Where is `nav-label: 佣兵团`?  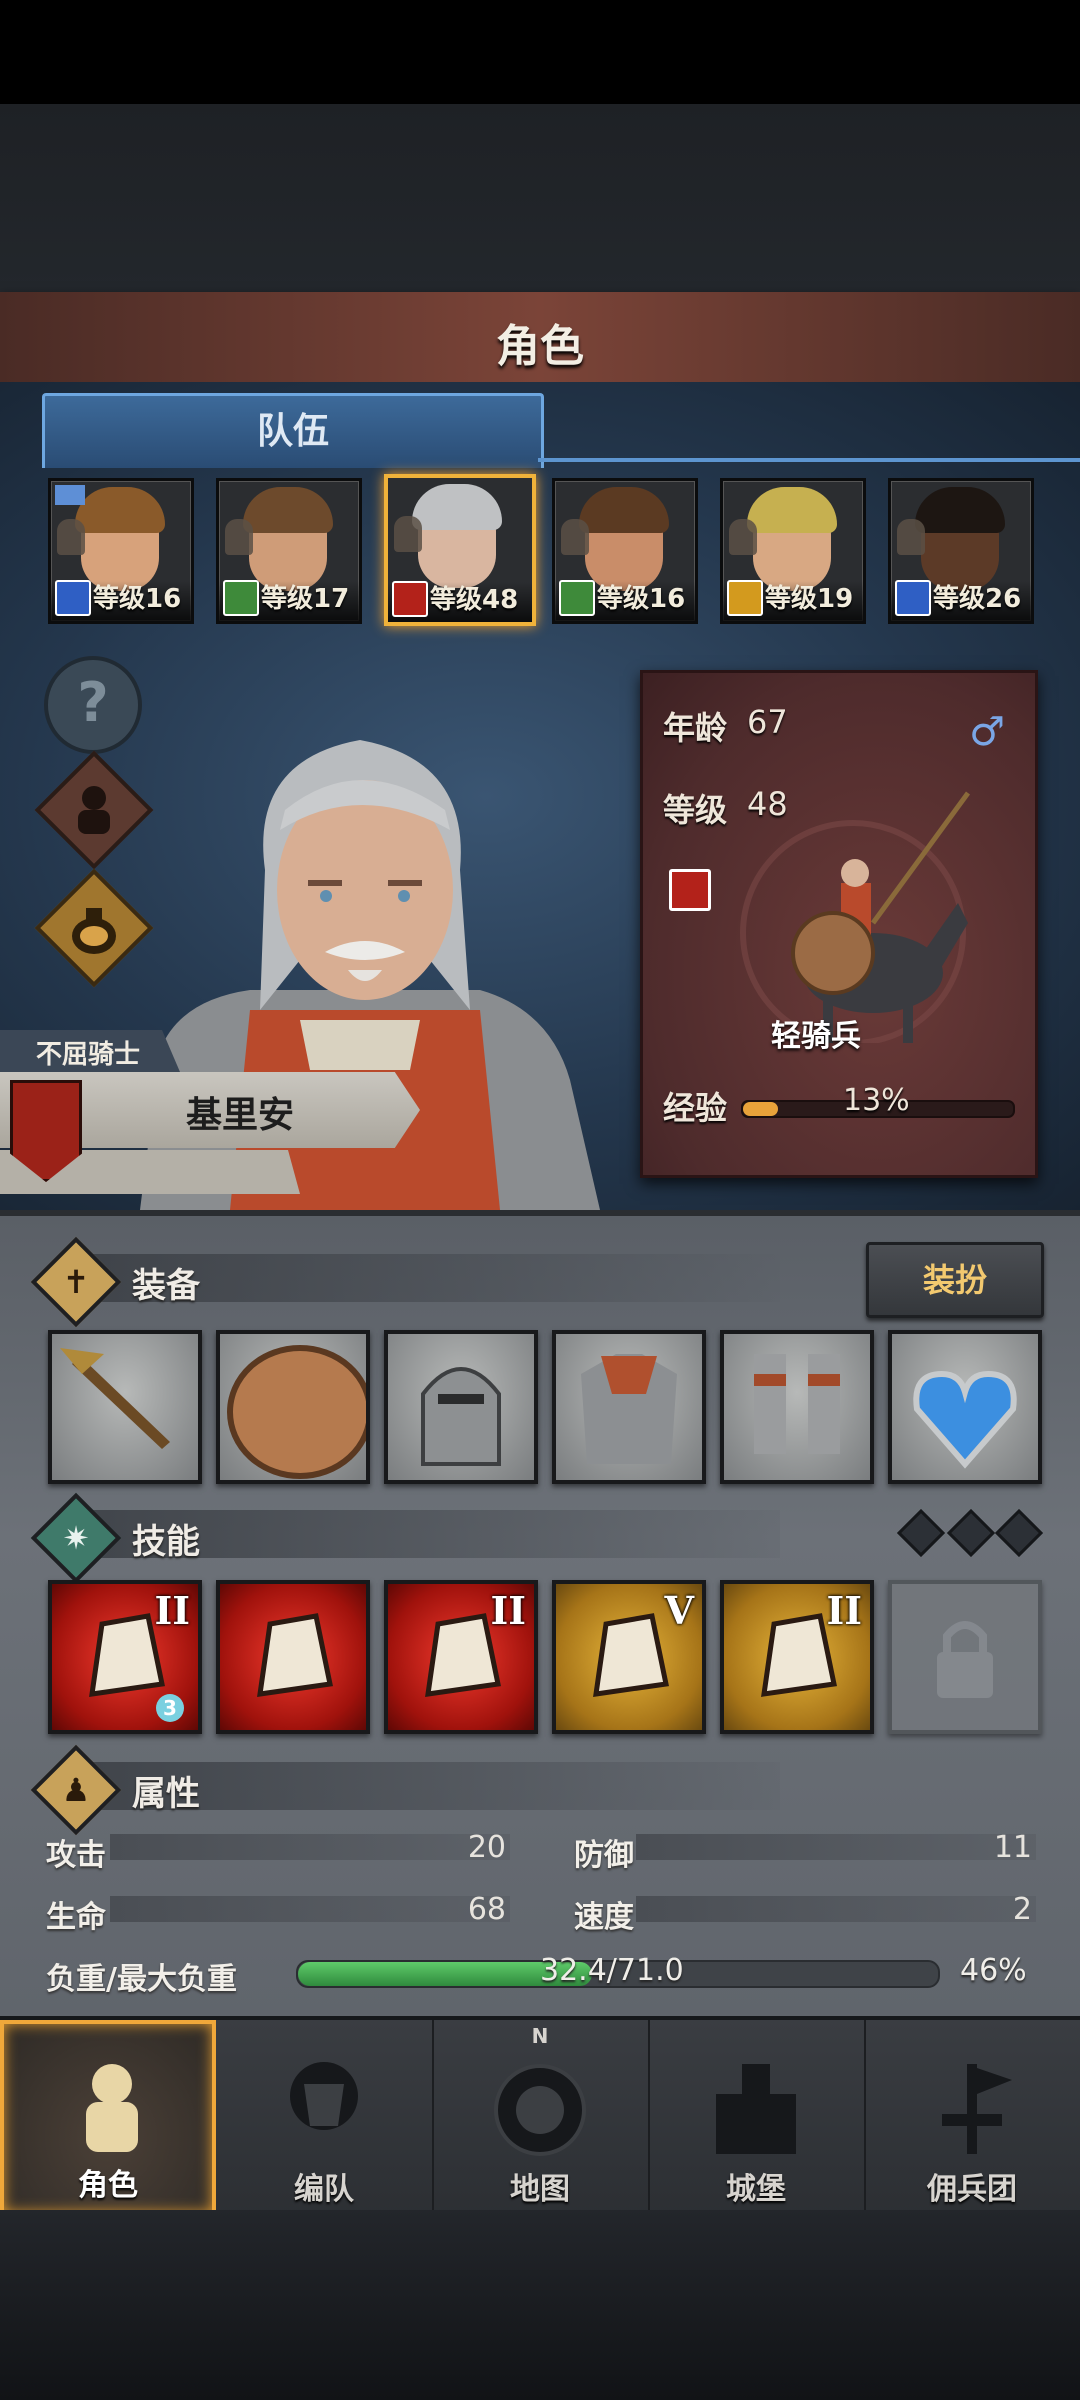 nav-label: 佣兵团 is located at coordinates (972, 2189).